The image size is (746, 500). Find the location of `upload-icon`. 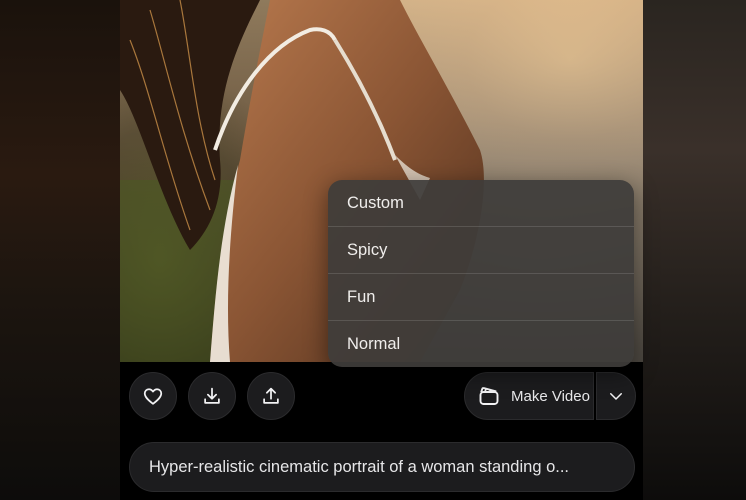

upload-icon is located at coordinates (271, 395).